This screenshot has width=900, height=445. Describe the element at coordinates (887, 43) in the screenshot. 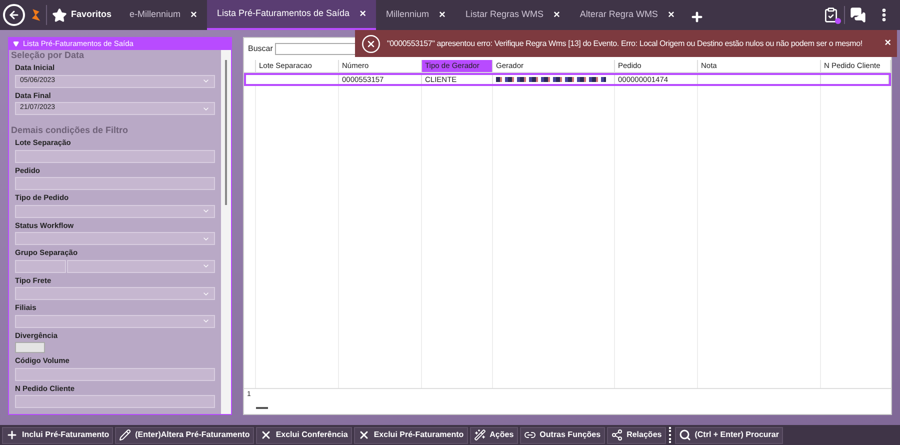

I see `toast-close-button: ×` at that location.